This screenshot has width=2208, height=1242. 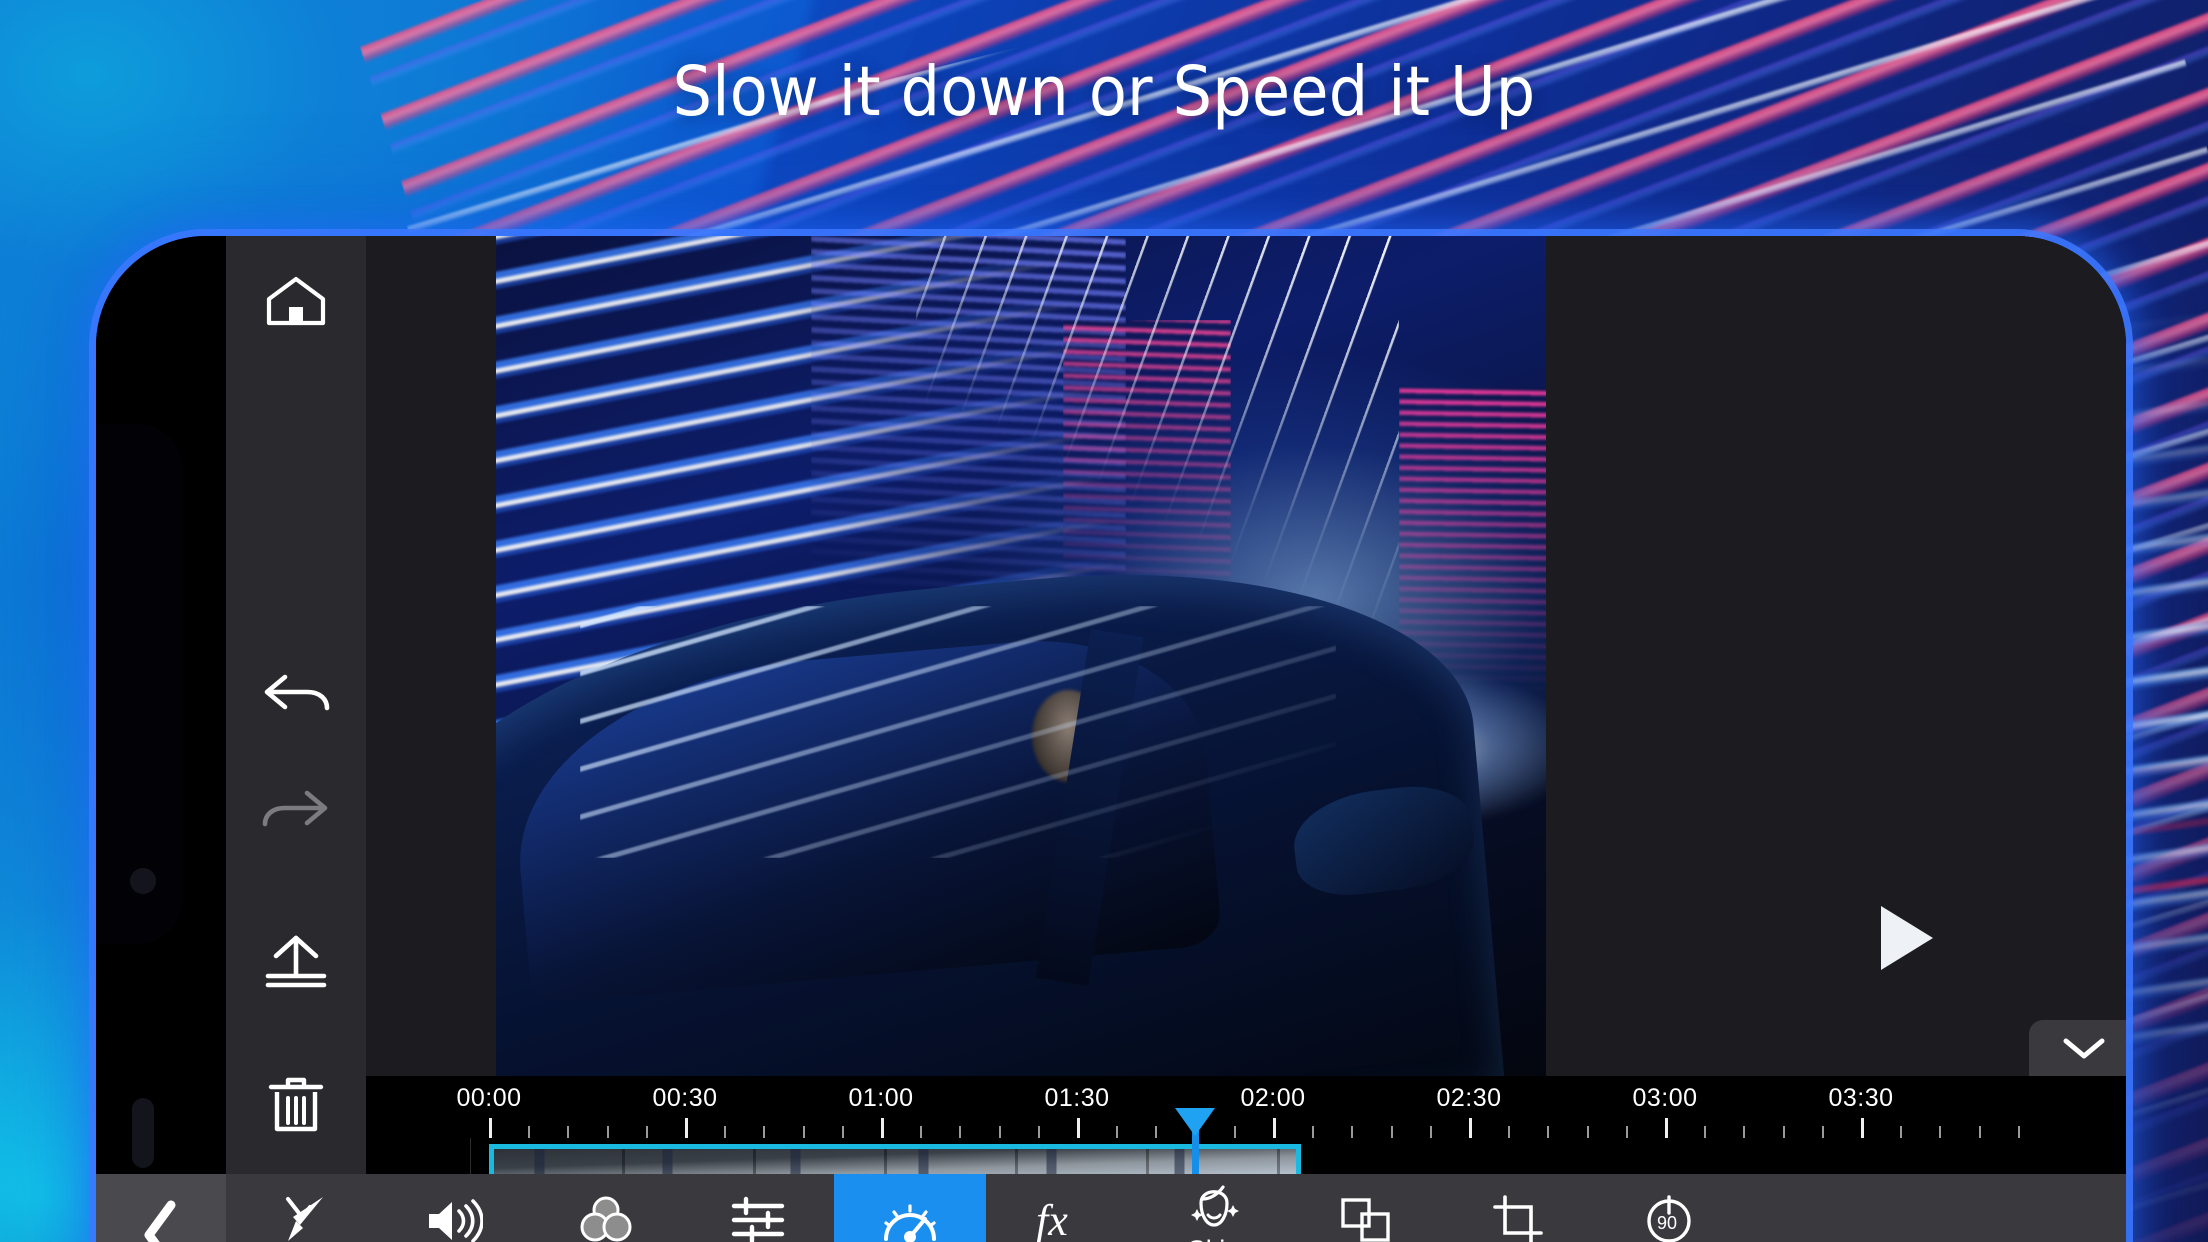 I want to click on ruler-label: 02:30, so click(x=1469, y=1098).